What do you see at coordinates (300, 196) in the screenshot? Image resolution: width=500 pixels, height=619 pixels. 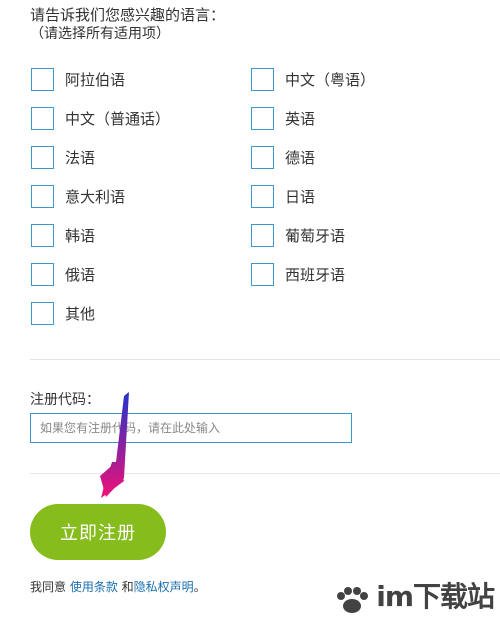 I see `language-label: 日语` at bounding box center [300, 196].